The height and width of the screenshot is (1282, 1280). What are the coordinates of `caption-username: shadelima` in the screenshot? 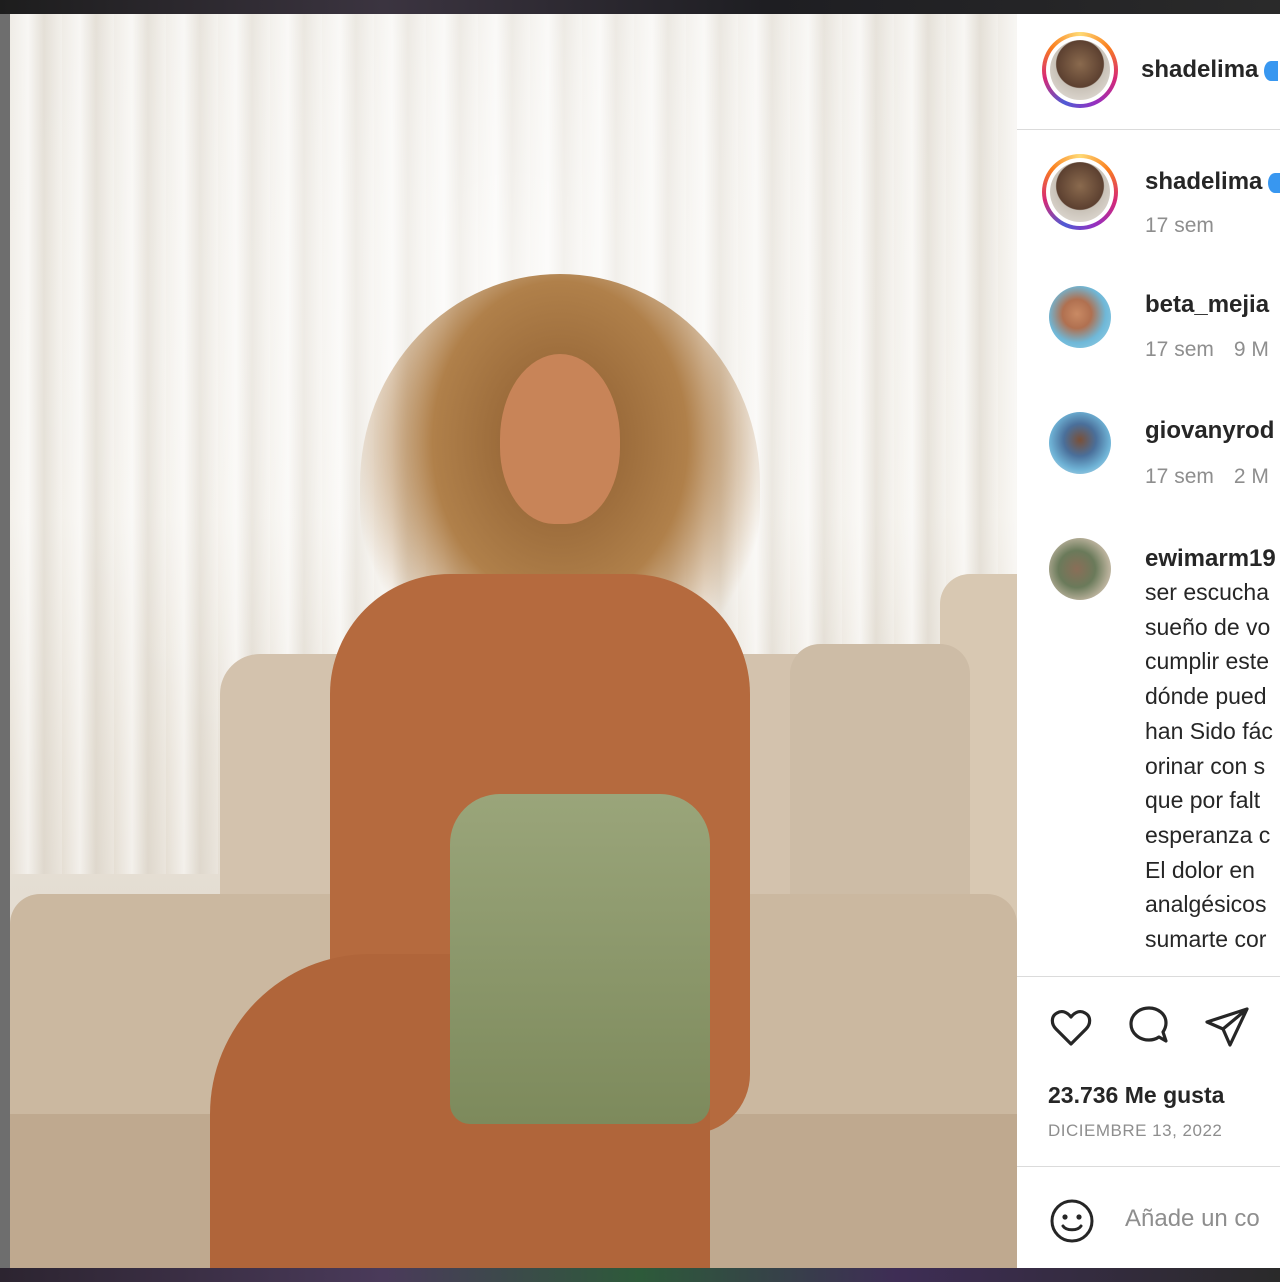 It's located at (1212, 182).